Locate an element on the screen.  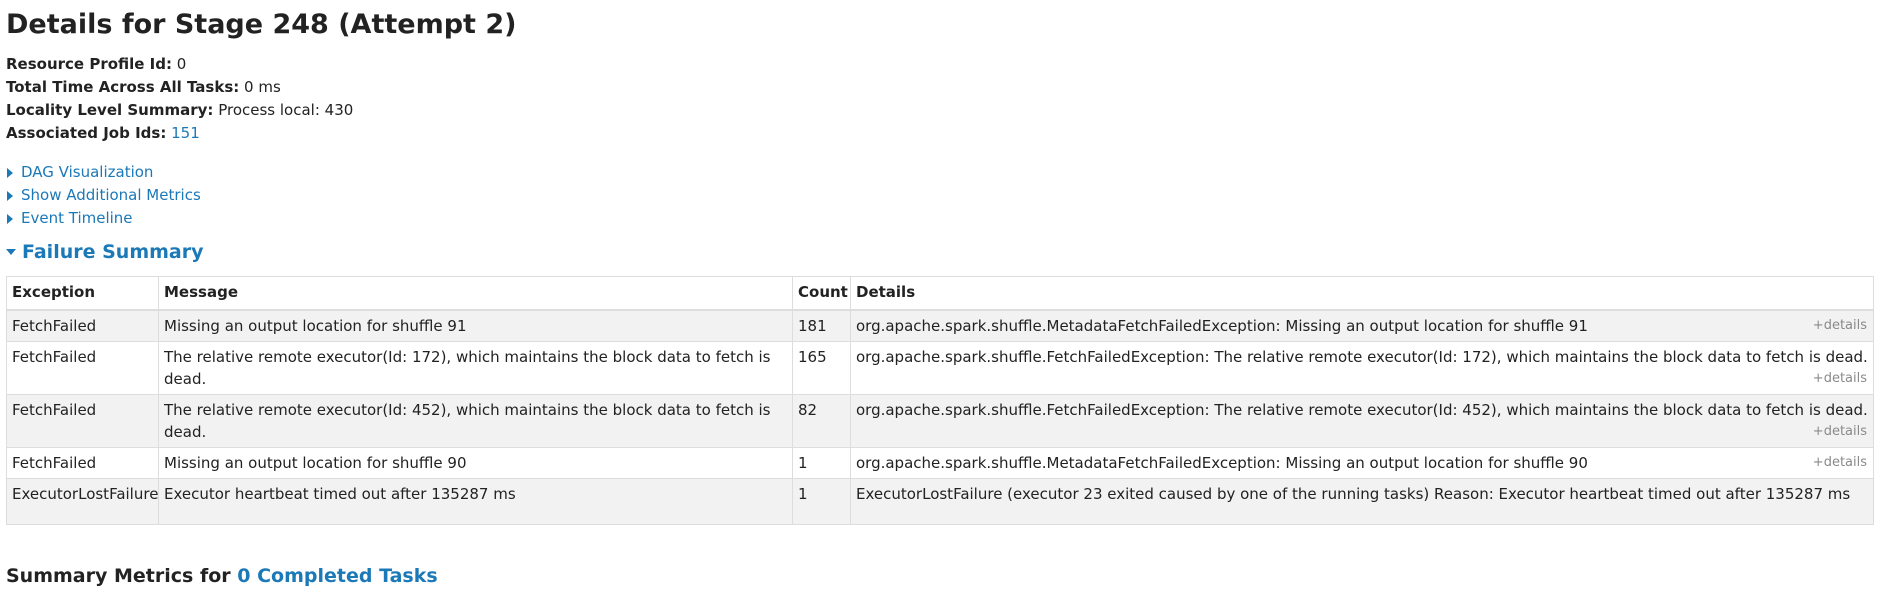
info-label: Associated Job Ids: is located at coordinates (86, 133).